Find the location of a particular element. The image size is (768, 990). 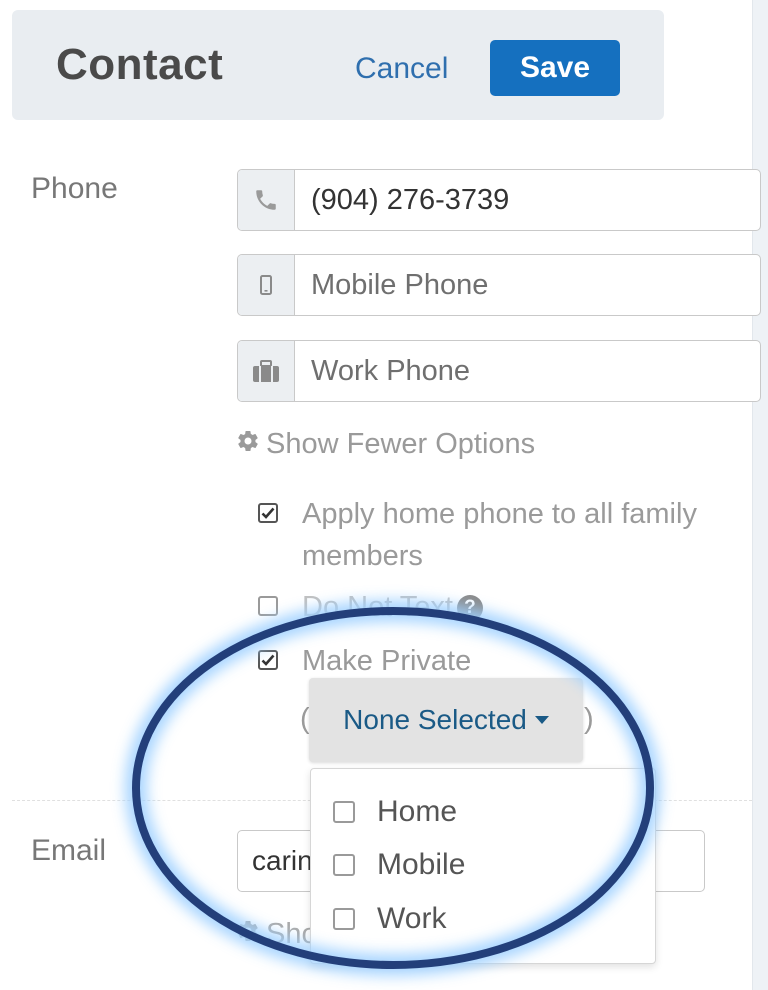

menu-item-label: Work is located at coordinates (412, 918).